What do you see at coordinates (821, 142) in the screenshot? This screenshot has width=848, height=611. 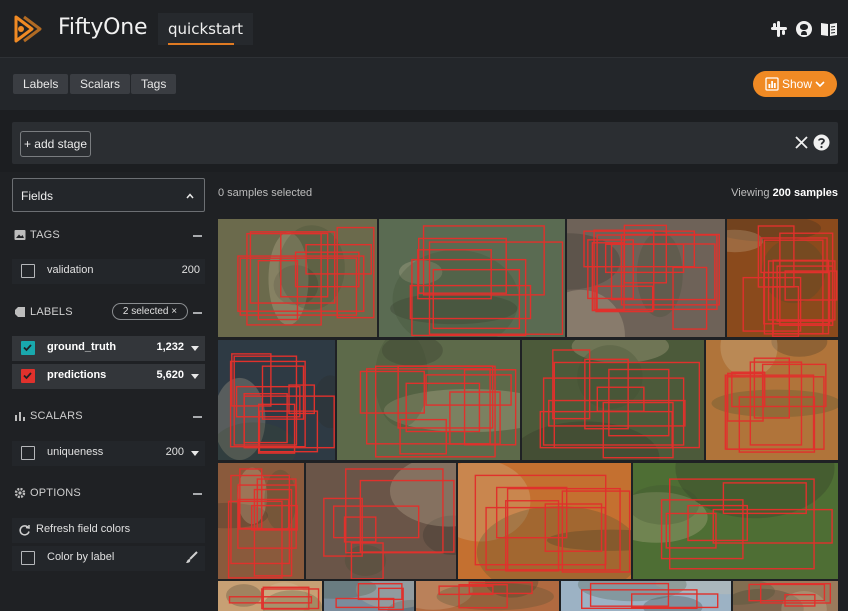 I see `help-icon` at bounding box center [821, 142].